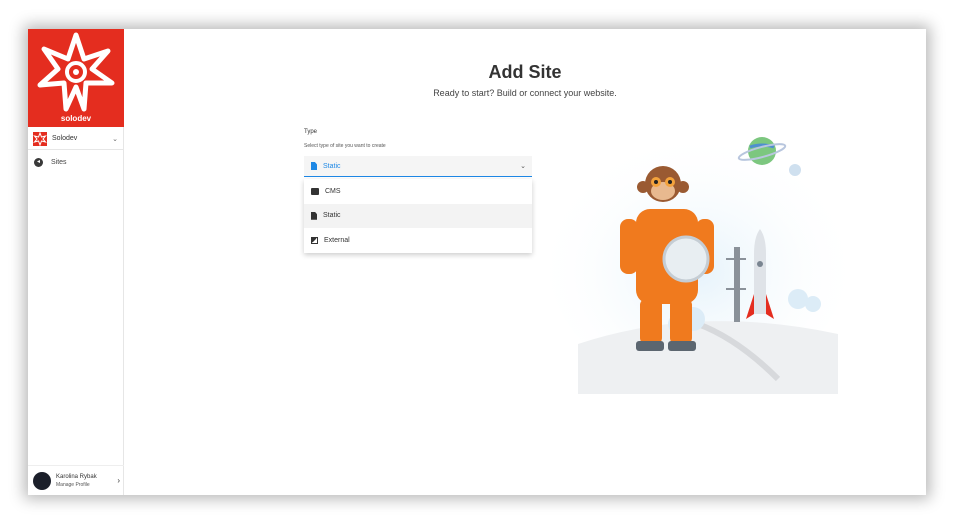 The height and width of the screenshot is (524, 955). I want to click on sidebar-item-sites: ◂ Sites, so click(50, 162).